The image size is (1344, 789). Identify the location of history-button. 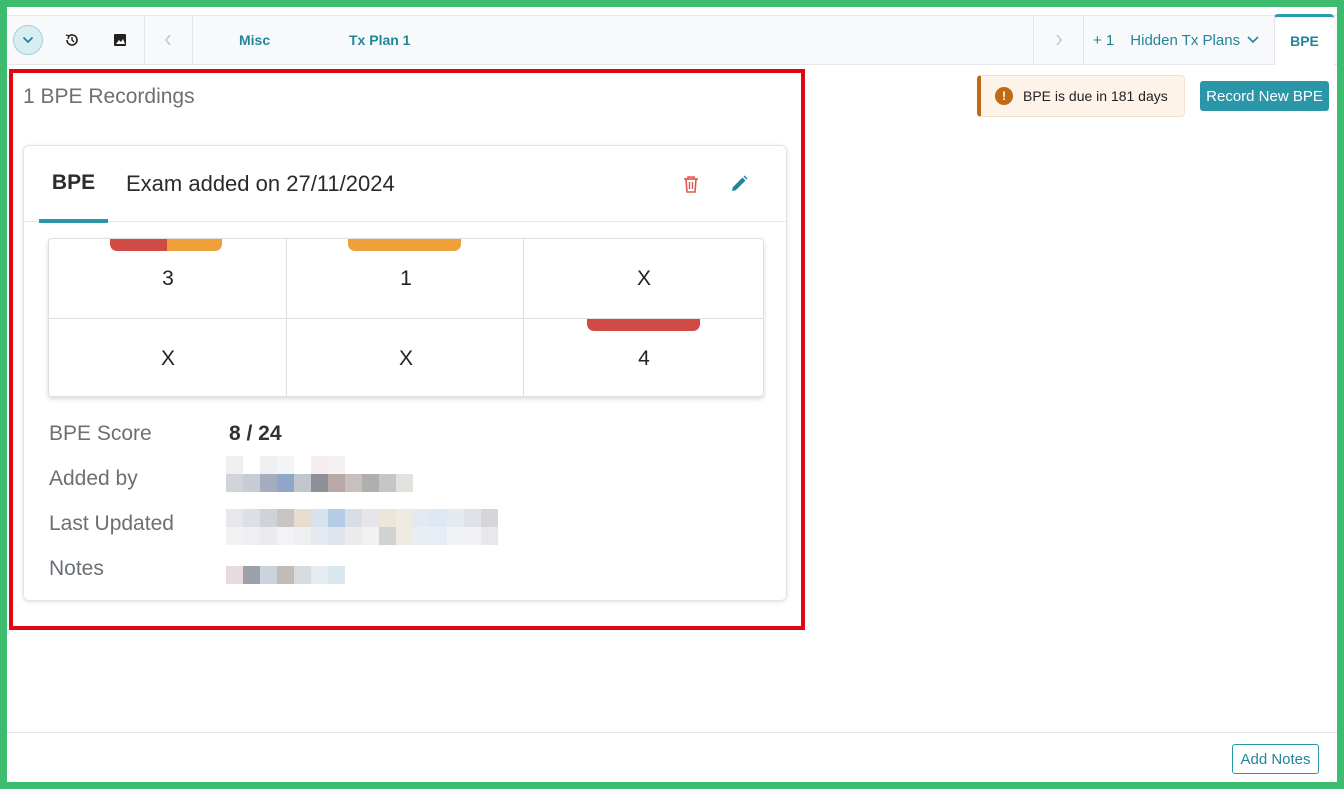
(72, 40).